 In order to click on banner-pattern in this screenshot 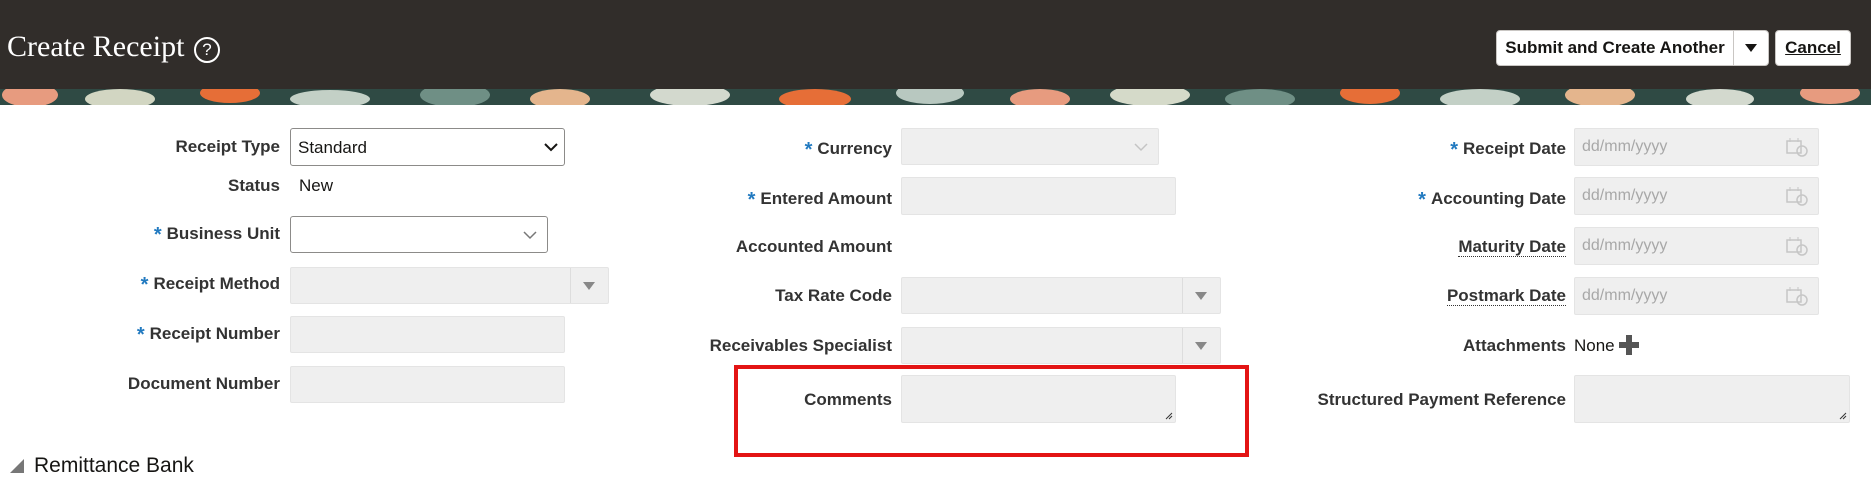, I will do `click(935, 97)`.